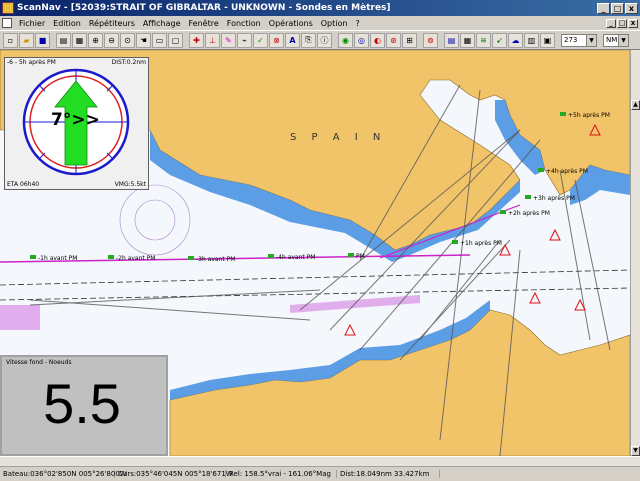 The image size is (640, 481). What do you see at coordinates (393, 40) in the screenshot?
I see `center-icon: ⊛` at bounding box center [393, 40].